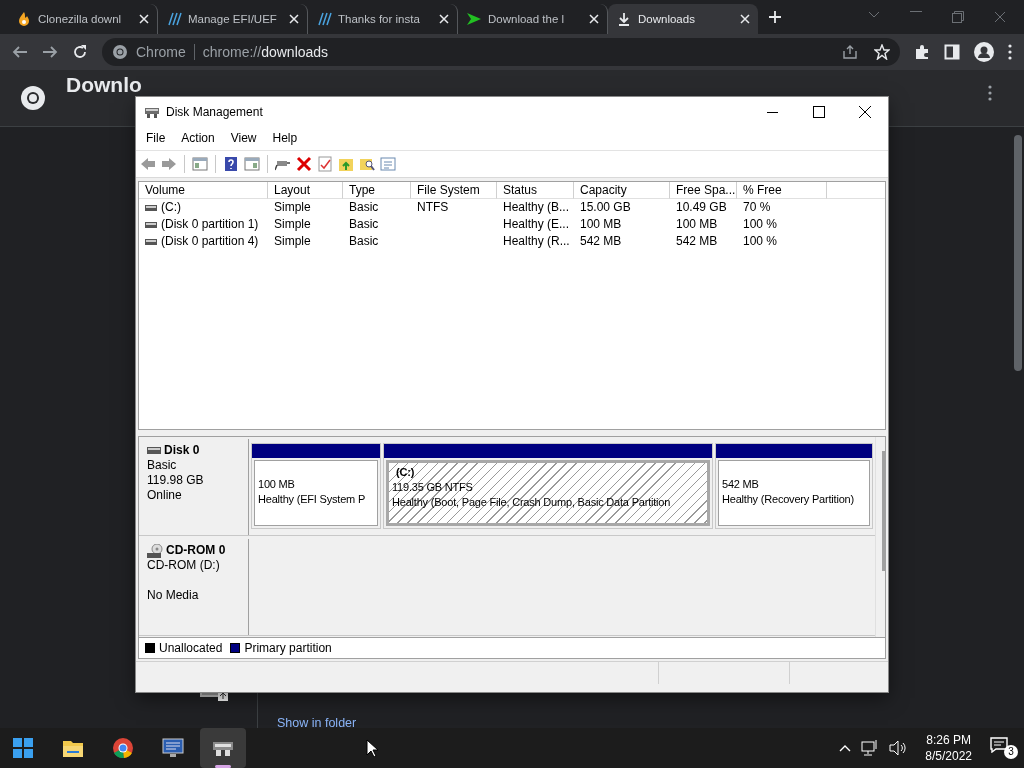 The width and height of the screenshot is (1024, 768). Describe the element at coordinates (548, 486) in the screenshot. I see `partition-block: (C:) 119.35 GB NTFS Healthy (Boot, Page File, Crash Dump, Basic Data Partition` at that location.